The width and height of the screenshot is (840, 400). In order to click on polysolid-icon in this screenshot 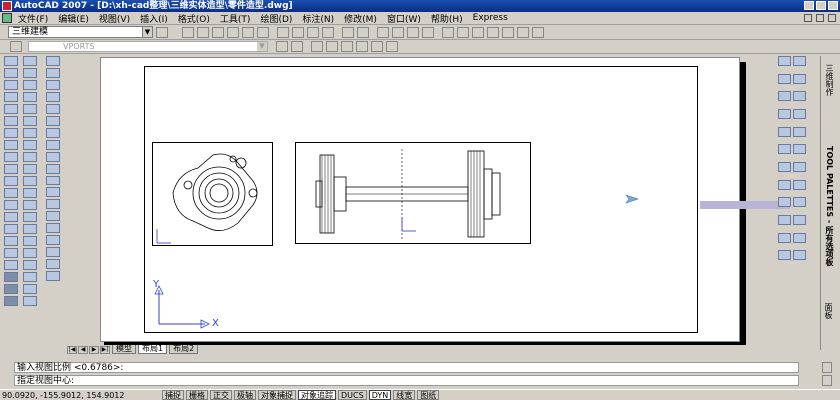, I will do `click(11, 61)`.